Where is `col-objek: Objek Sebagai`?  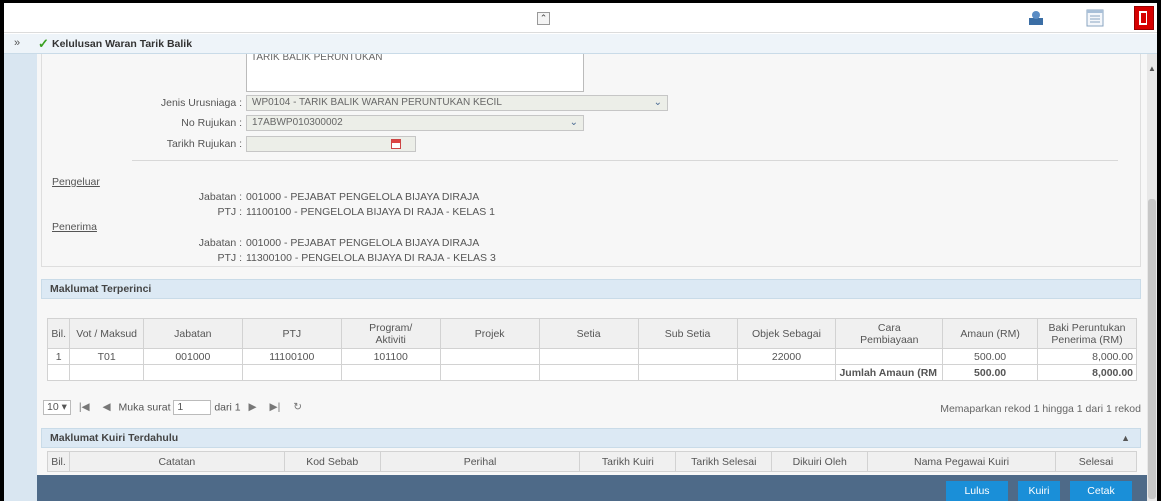 col-objek: Objek Sebagai is located at coordinates (786, 333).